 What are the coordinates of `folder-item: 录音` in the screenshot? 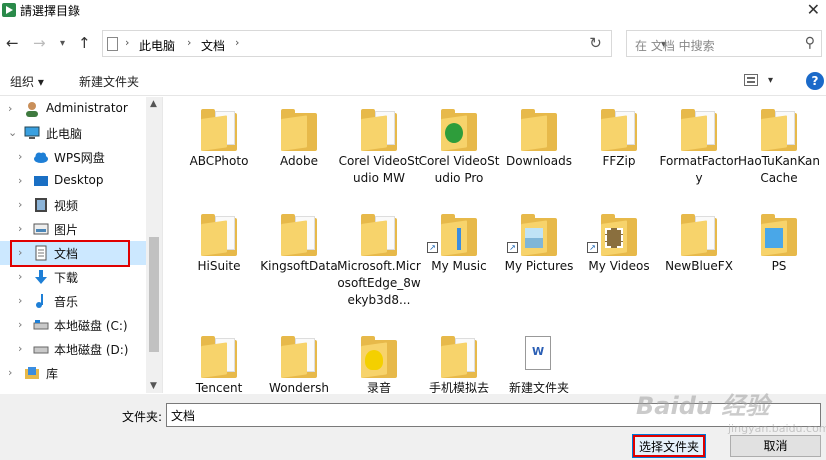 It's located at (379, 358).